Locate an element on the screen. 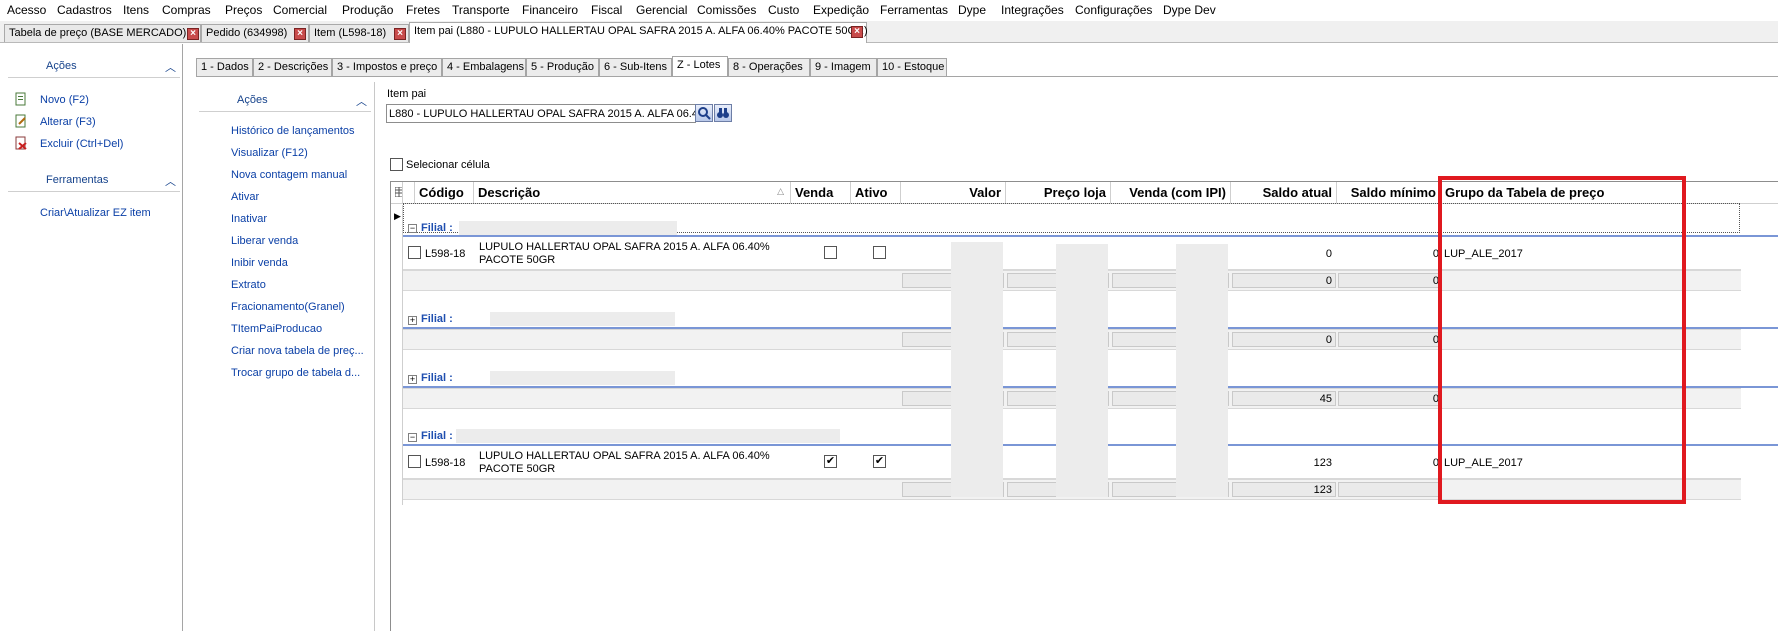  fracionamento-link: Fracionamento(Granel) is located at coordinates (288, 307).